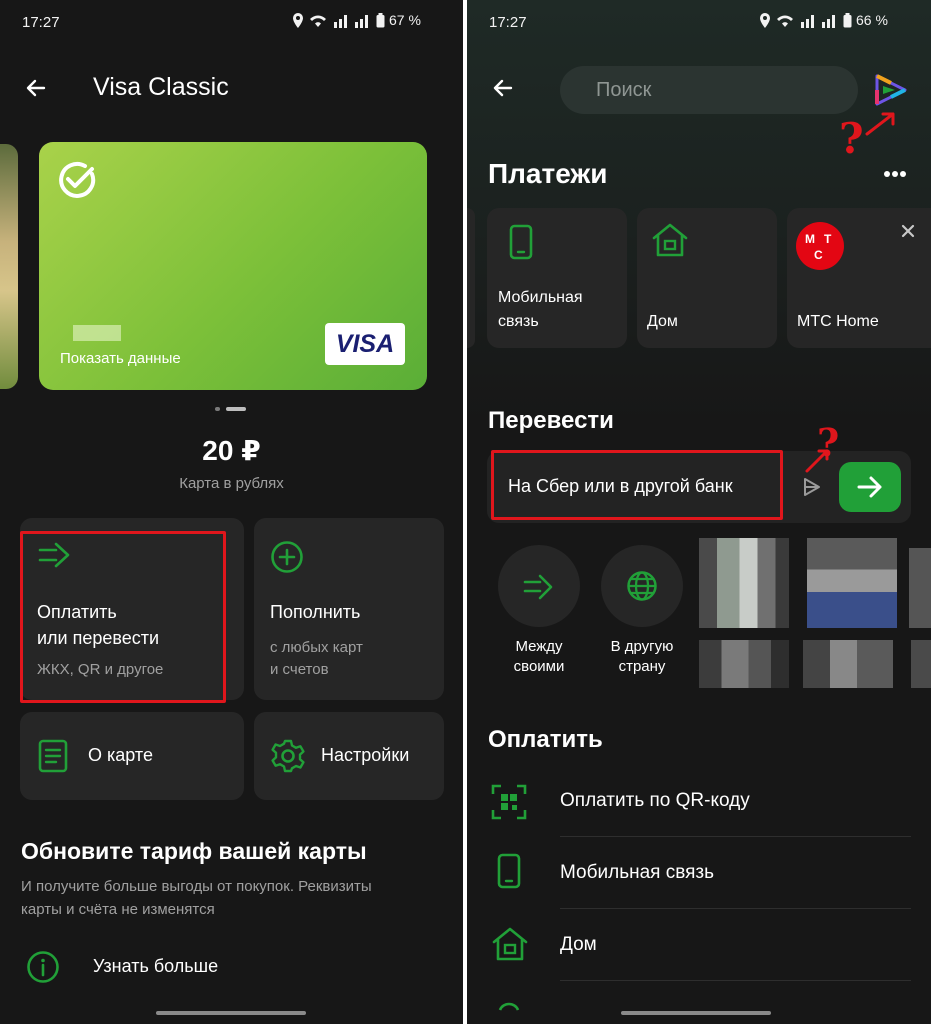 Image resolution: width=931 pixels, height=1024 pixels. Describe the element at coordinates (820, 246) in the screenshot. I see `mts-logo: М Т С` at that location.